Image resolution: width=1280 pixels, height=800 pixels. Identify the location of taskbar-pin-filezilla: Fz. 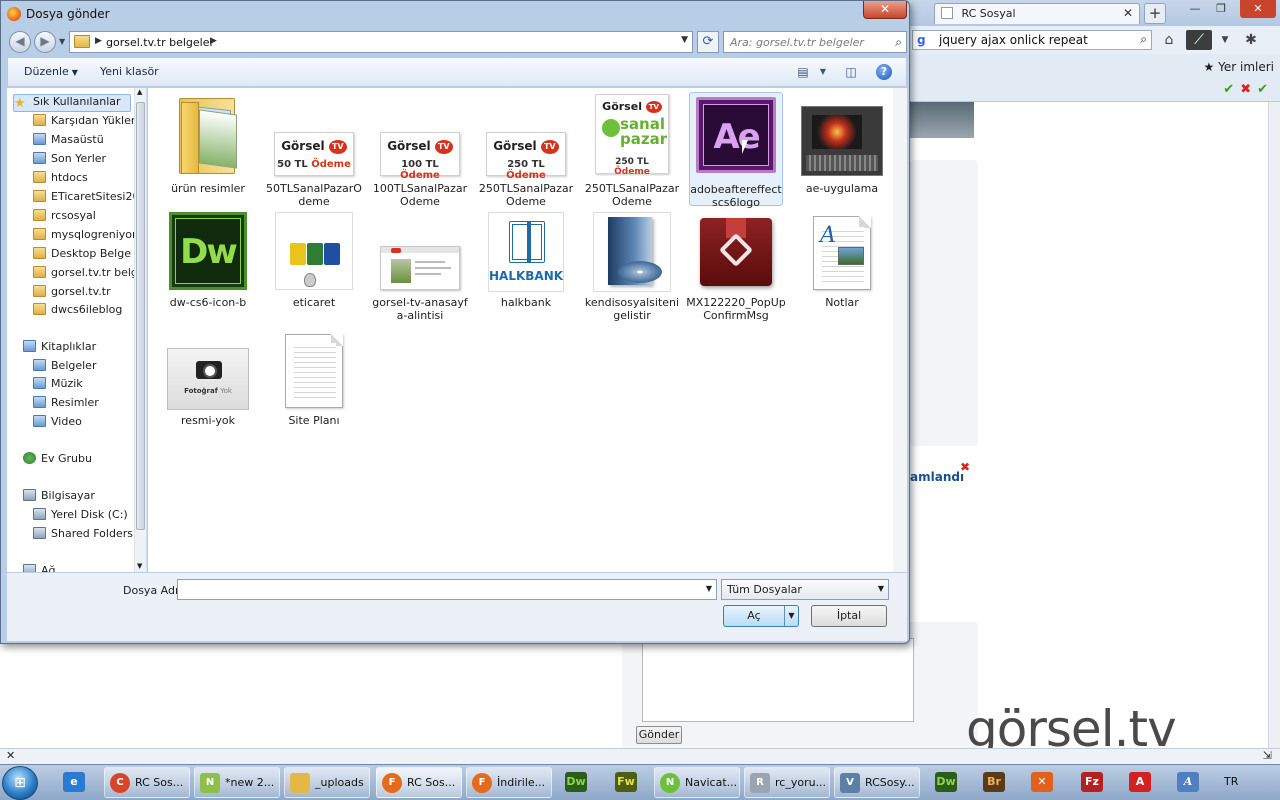
(1092, 782).